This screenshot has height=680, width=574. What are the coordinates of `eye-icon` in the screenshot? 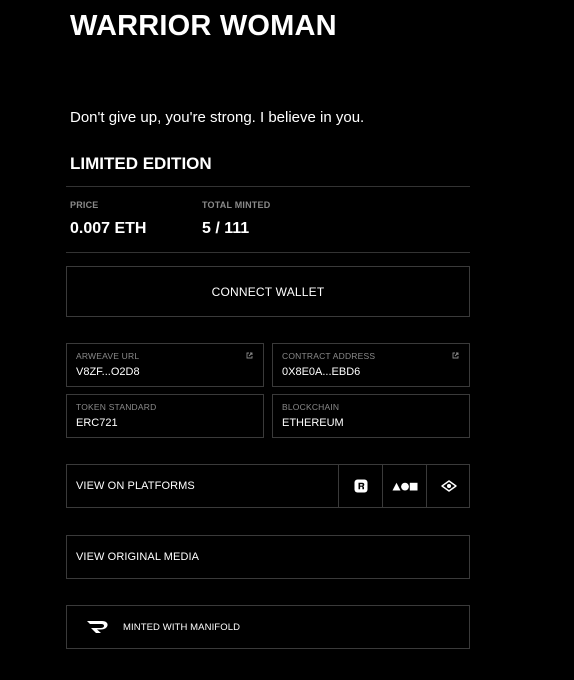 It's located at (449, 486).